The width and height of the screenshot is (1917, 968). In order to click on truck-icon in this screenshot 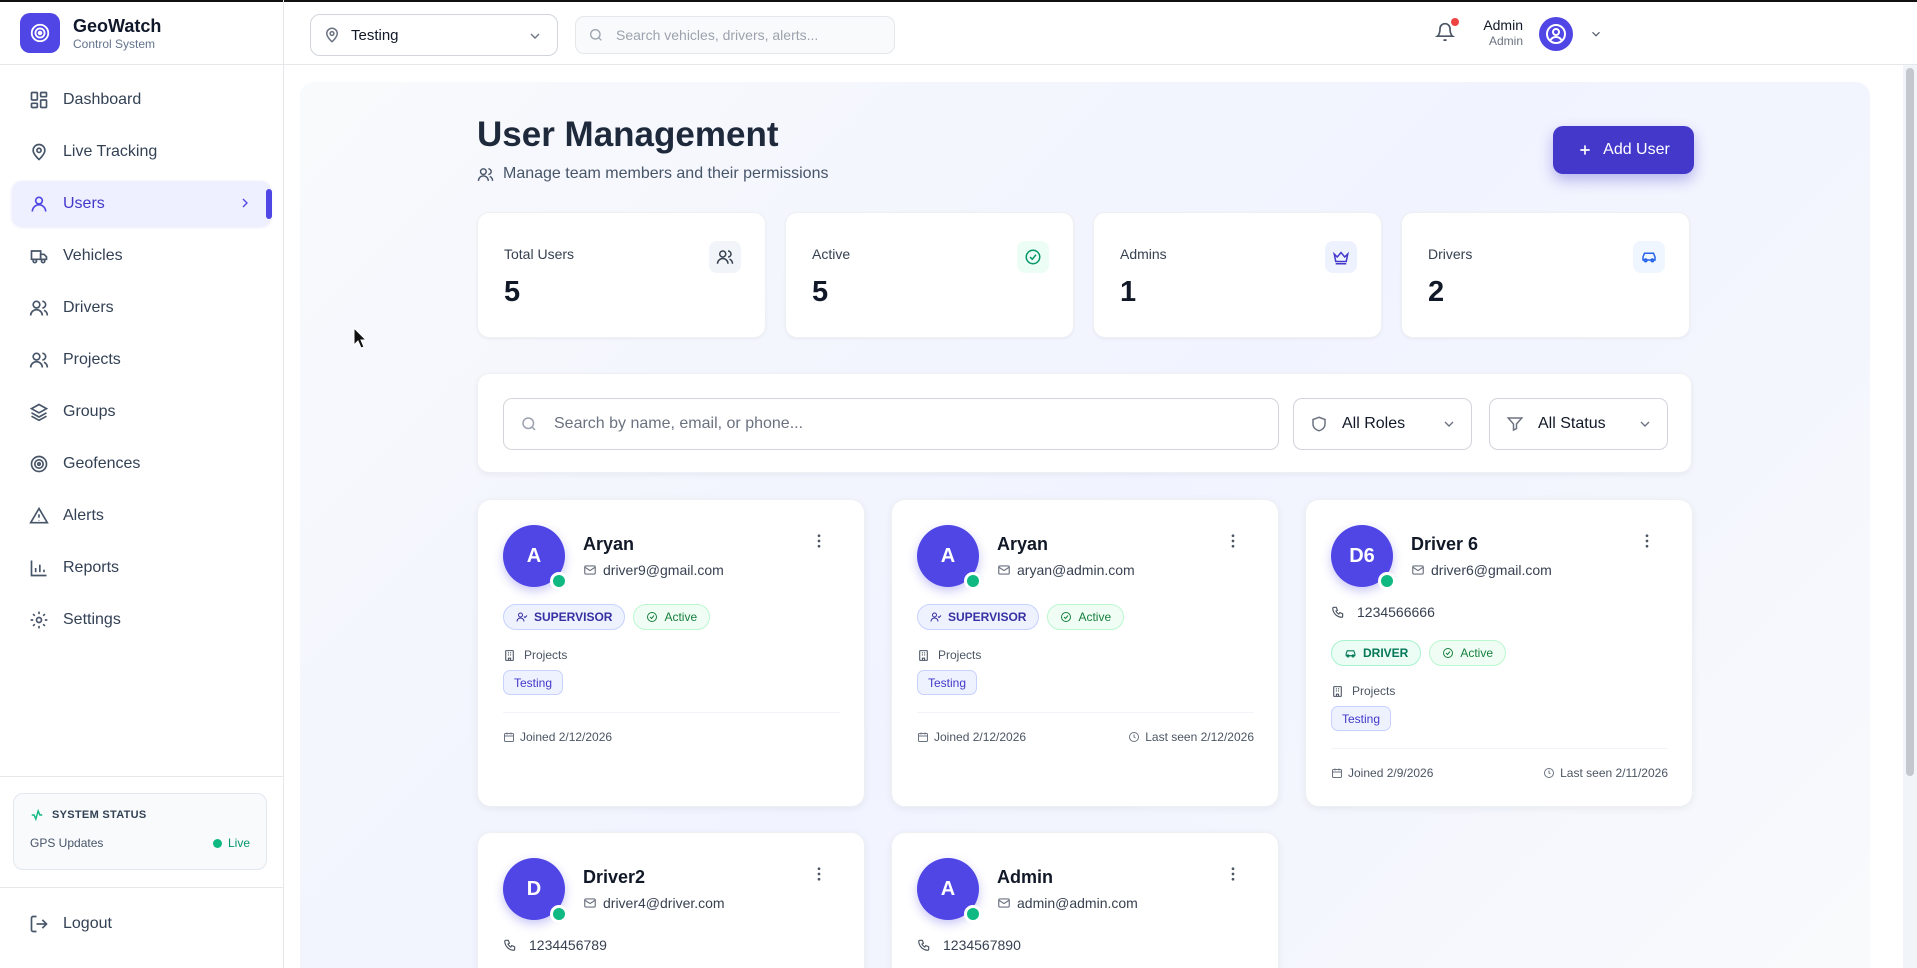, I will do `click(39, 256)`.